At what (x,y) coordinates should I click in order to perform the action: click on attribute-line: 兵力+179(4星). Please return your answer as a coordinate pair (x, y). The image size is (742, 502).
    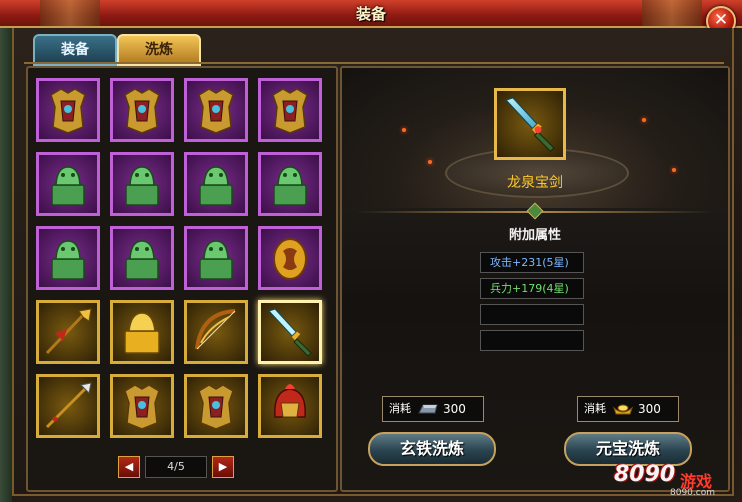
    Looking at the image, I should click on (532, 288).